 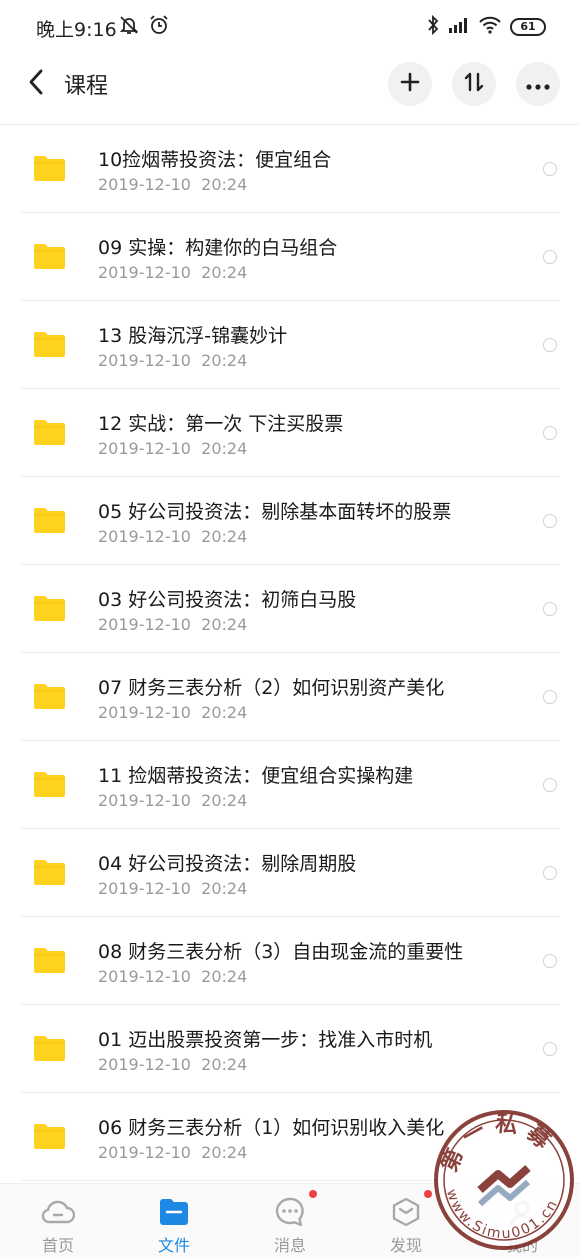 I want to click on status-right-icons: 61, so click(x=486, y=27).